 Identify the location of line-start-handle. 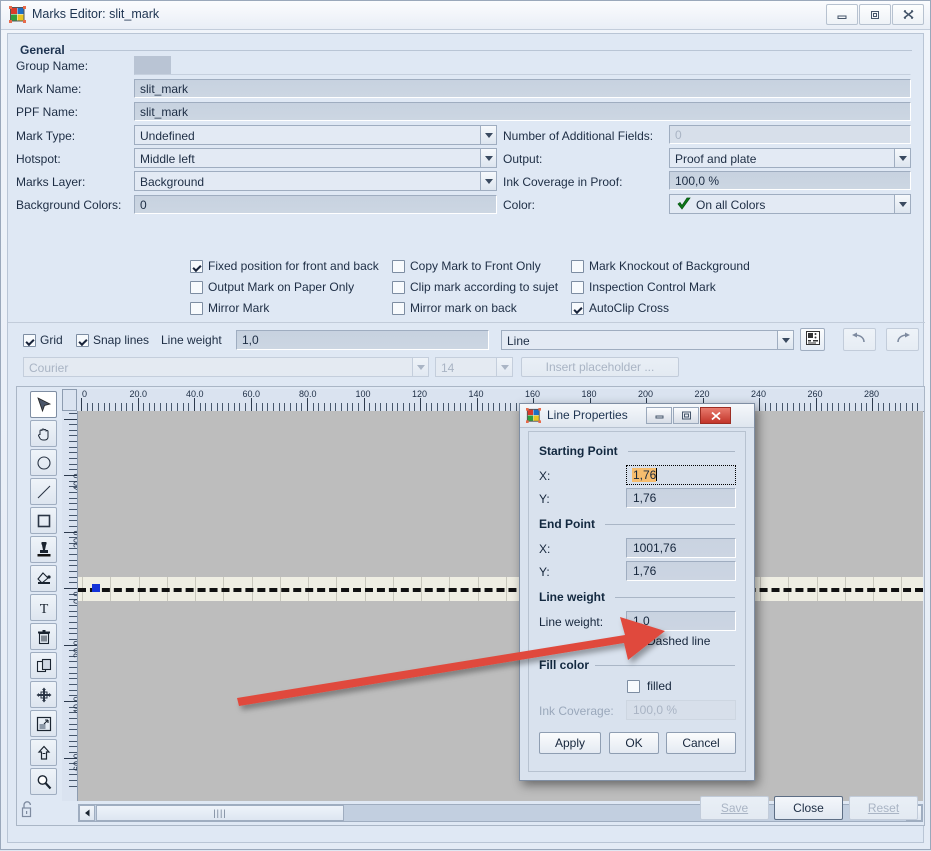
(96, 588).